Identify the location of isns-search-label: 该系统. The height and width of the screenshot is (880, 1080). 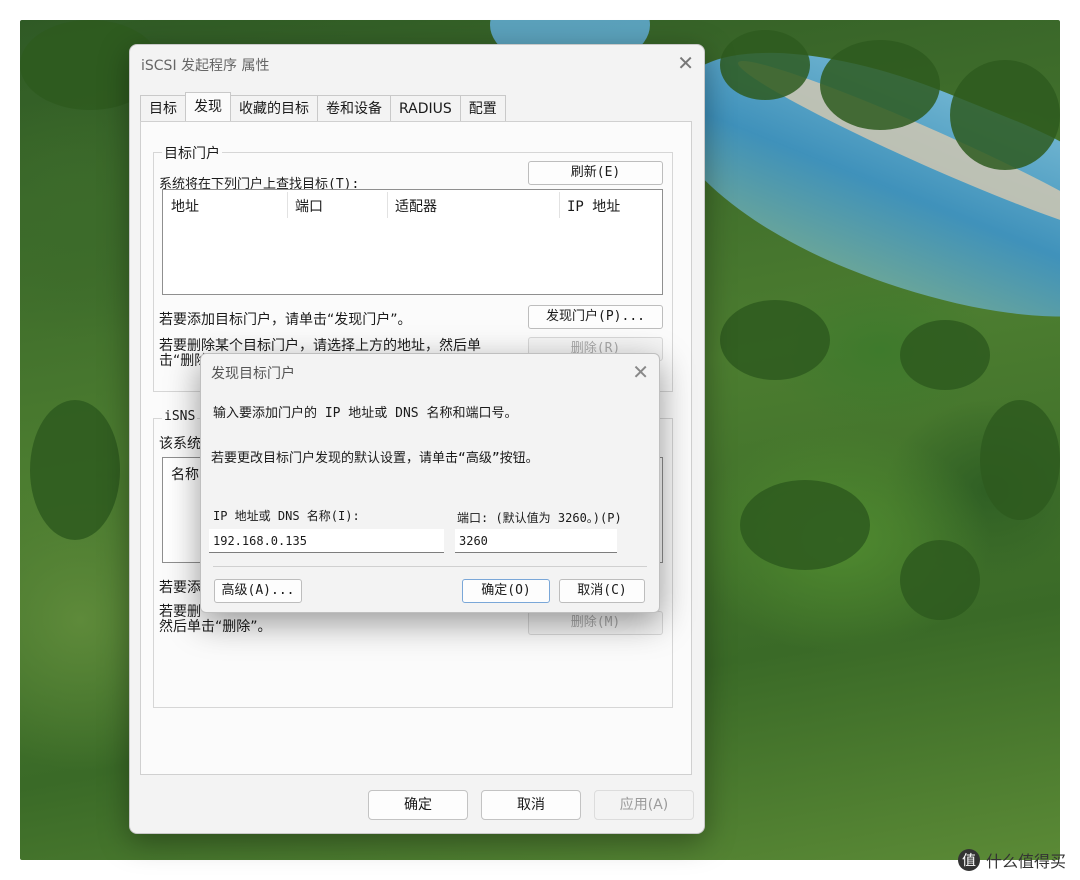
(180, 444).